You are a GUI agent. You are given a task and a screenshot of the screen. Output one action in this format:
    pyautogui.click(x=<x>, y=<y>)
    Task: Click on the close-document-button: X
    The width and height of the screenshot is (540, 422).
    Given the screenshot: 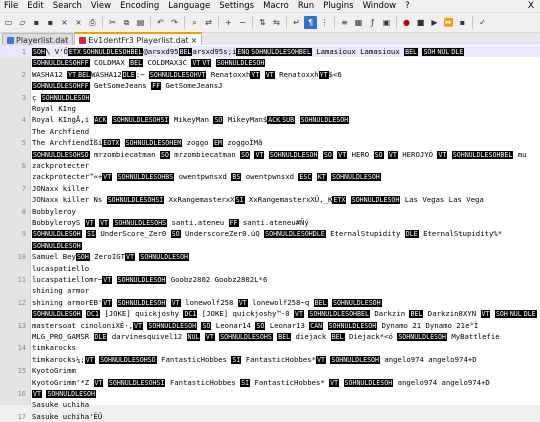 What is the action you would take?
    pyautogui.click(x=531, y=6)
    